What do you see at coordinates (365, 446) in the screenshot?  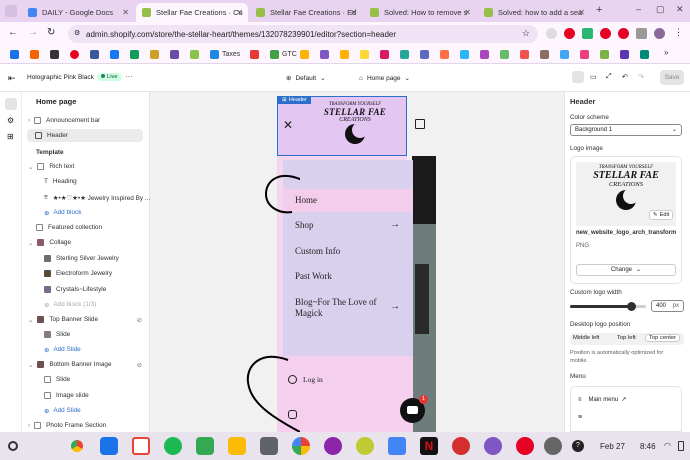 I see `green-app-icon` at bounding box center [365, 446].